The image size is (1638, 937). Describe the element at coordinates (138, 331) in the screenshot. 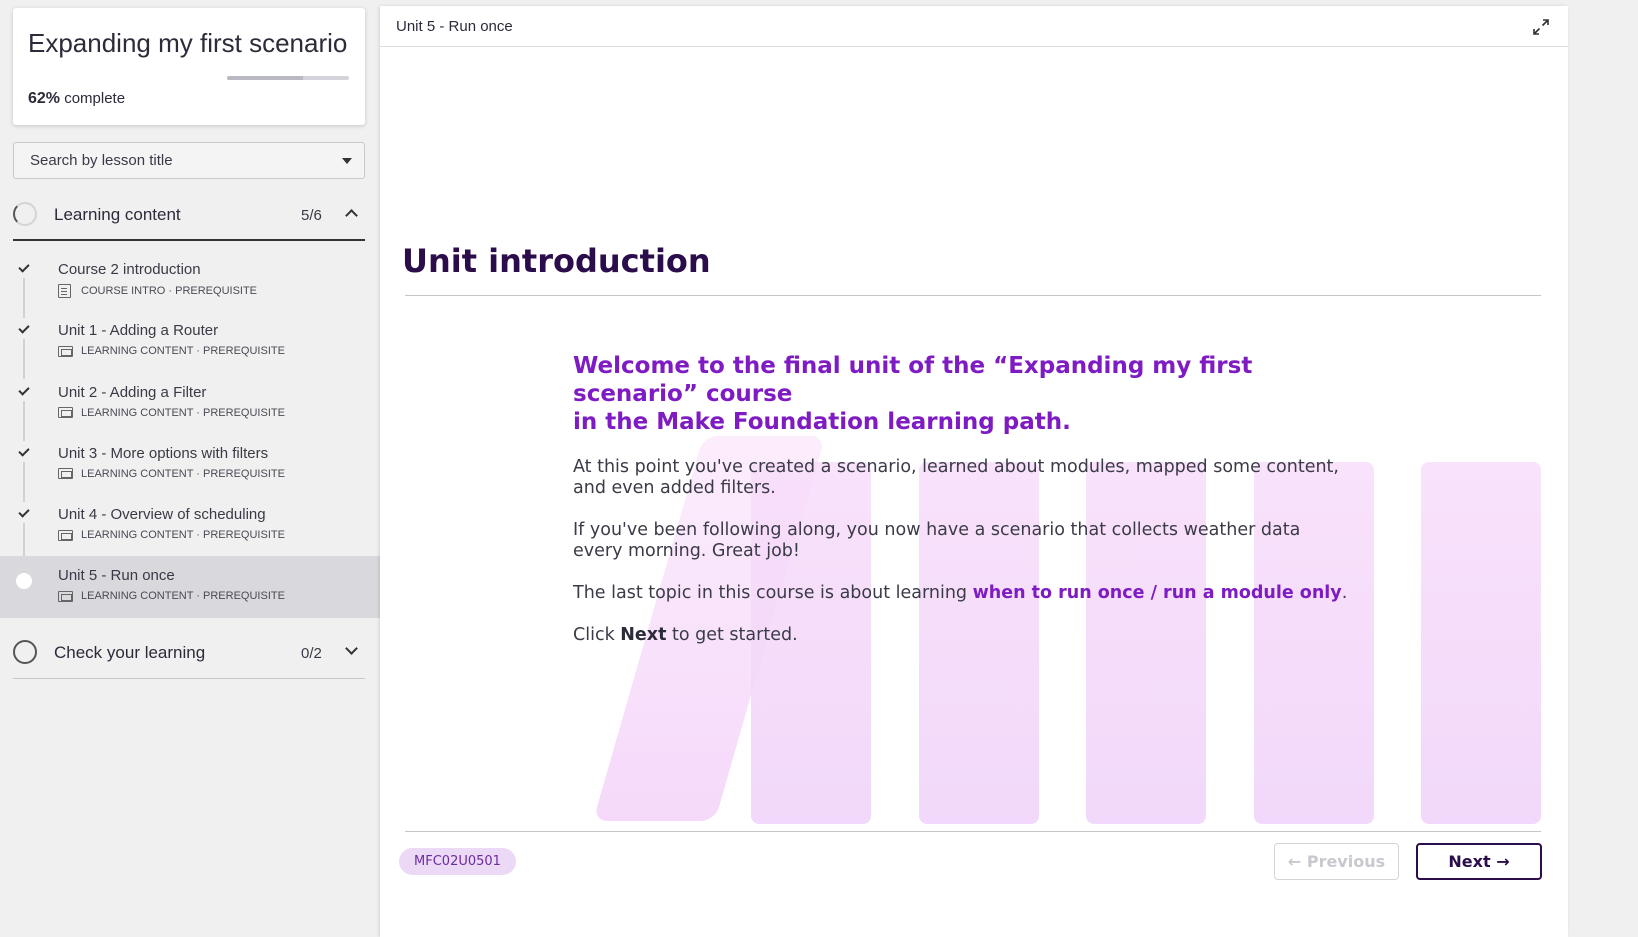

I see `lesson-title: Unit 1 - Adding a Router` at that location.